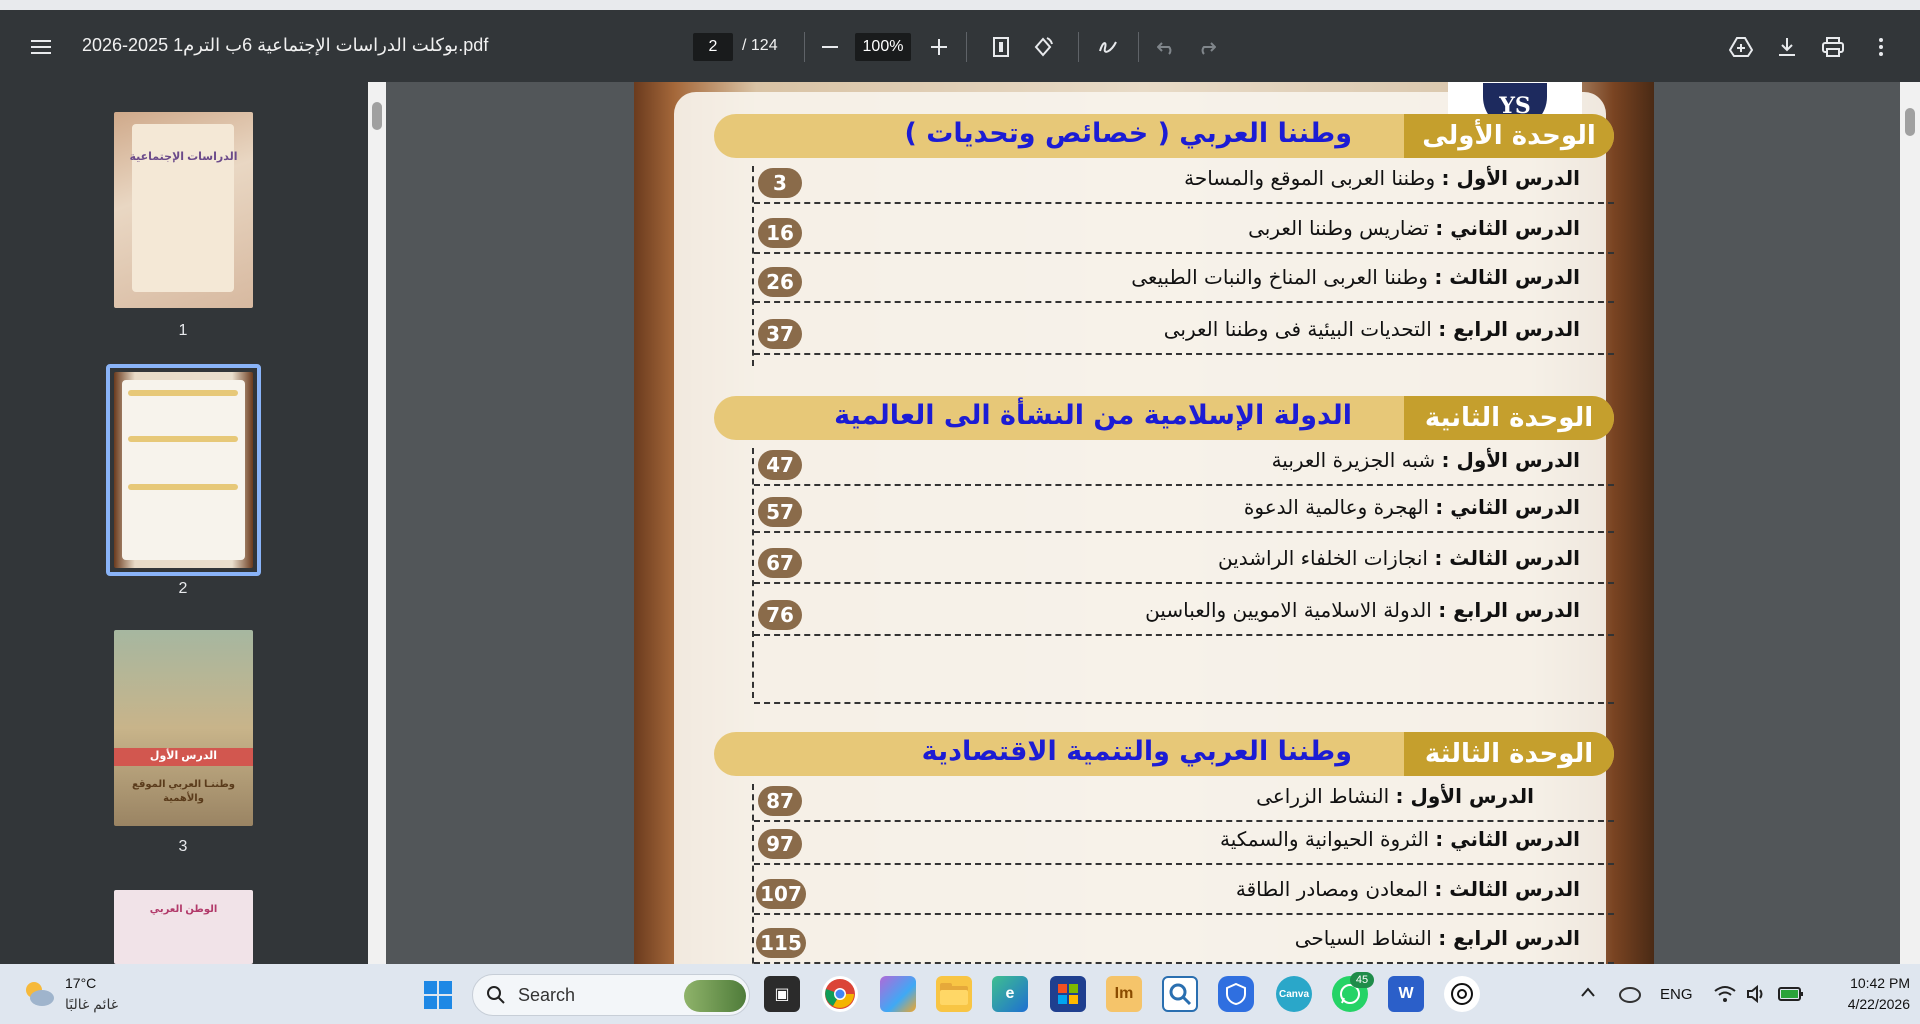  Describe the element at coordinates (1399, 558) in the screenshot. I see `lesson-entry: الدرس الثالث : انجازات الخلفاء الراشدين` at that location.